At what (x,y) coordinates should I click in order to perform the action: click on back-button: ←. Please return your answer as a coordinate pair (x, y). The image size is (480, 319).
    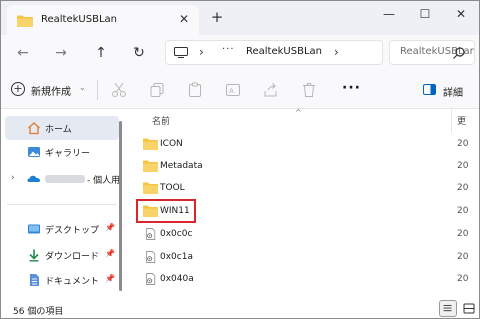
    Looking at the image, I should click on (23, 53).